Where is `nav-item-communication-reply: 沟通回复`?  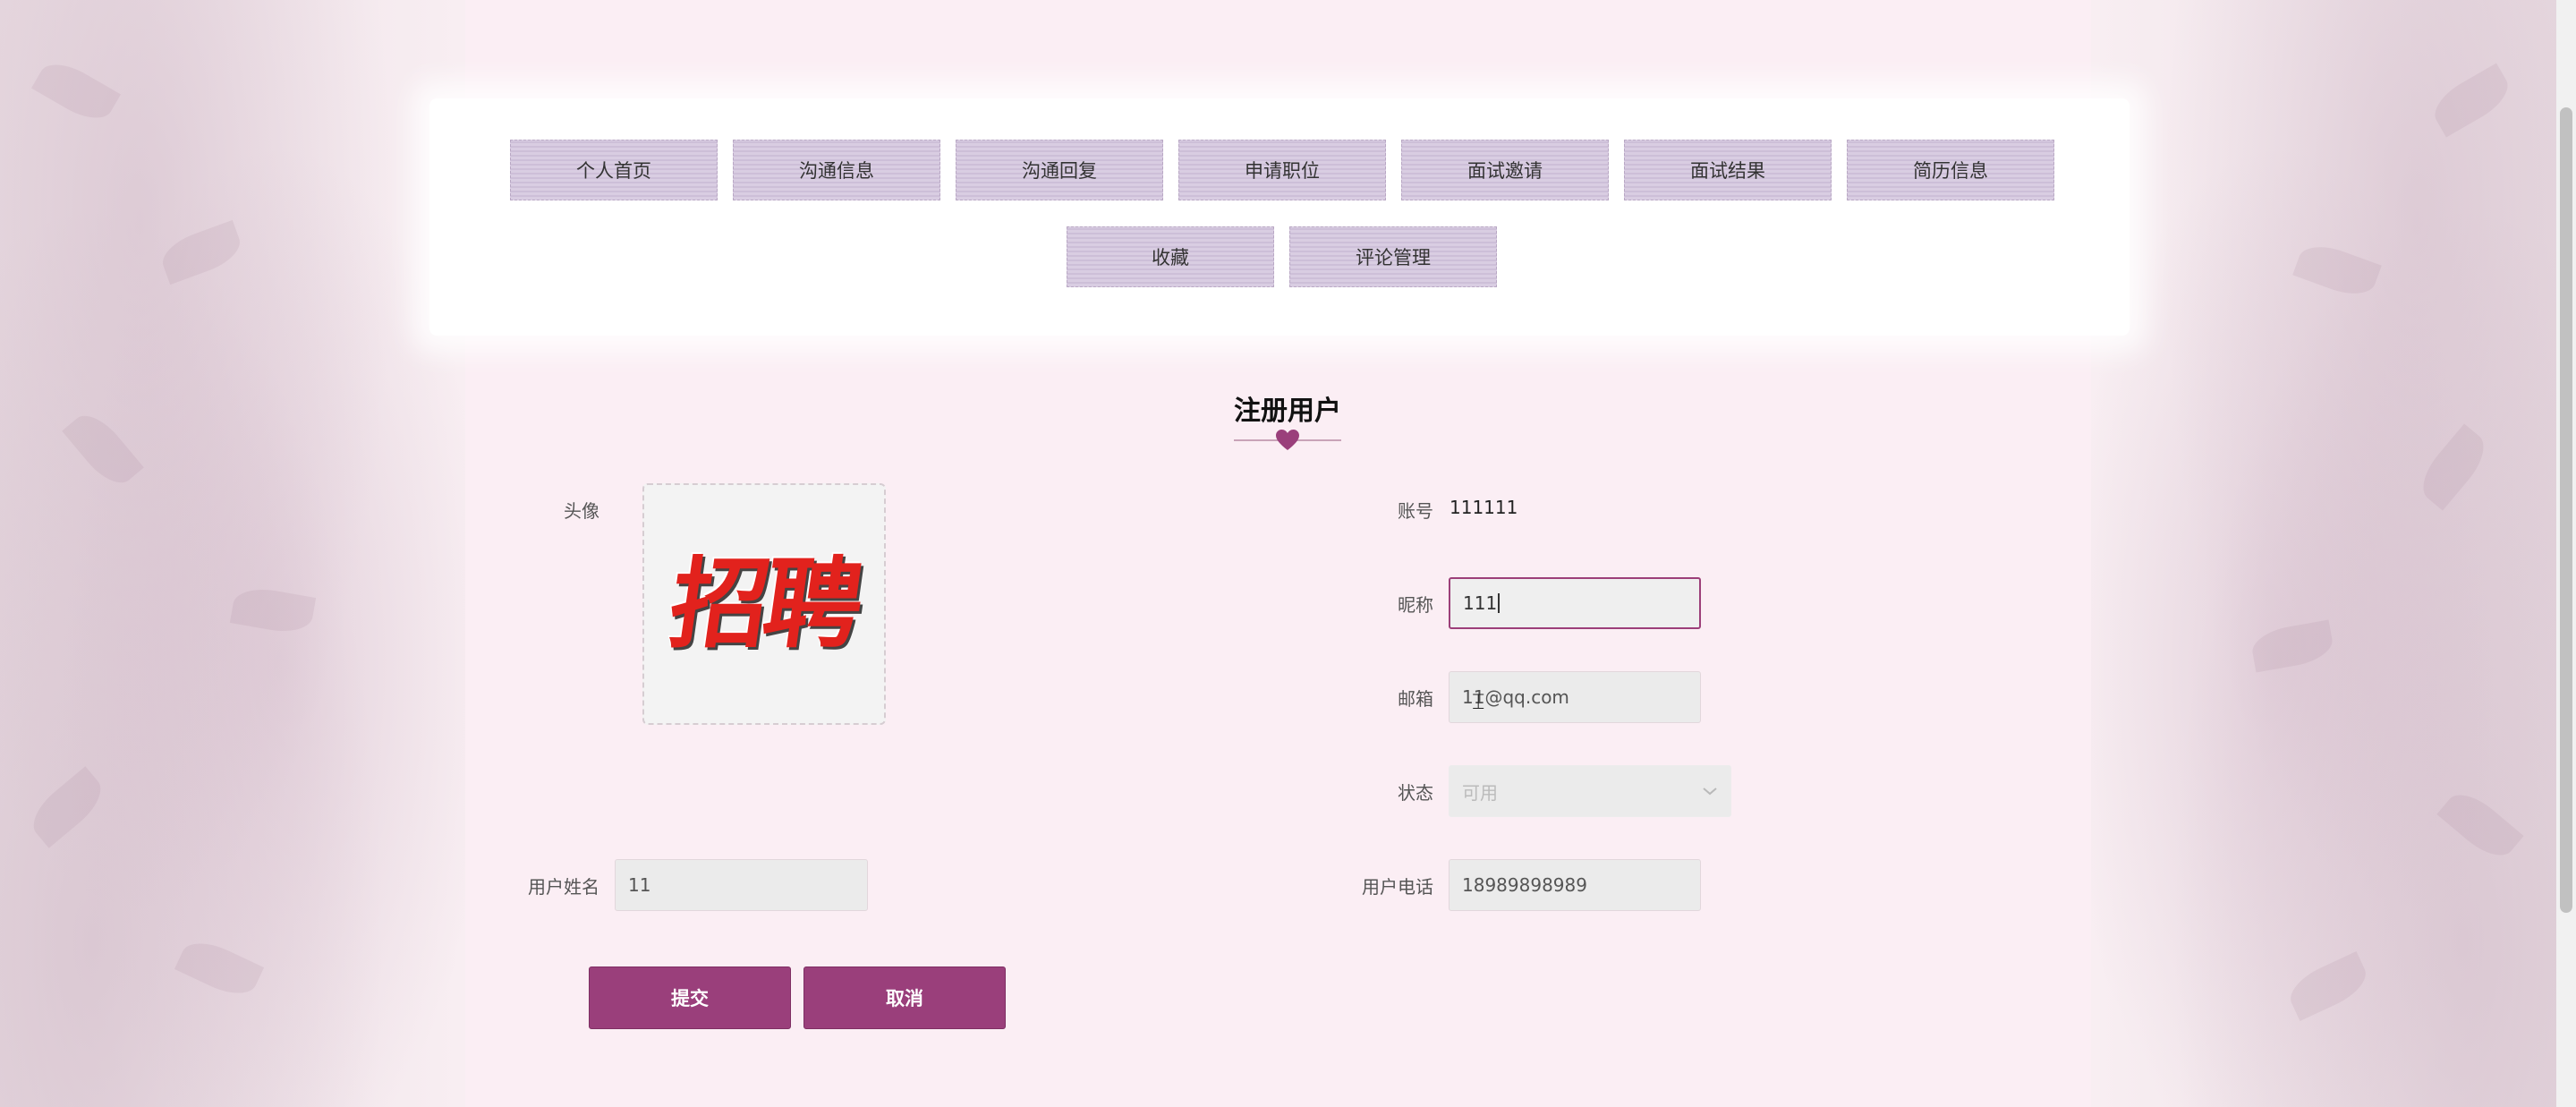
nav-item-communication-reply: 沟通回复 is located at coordinates (1059, 170).